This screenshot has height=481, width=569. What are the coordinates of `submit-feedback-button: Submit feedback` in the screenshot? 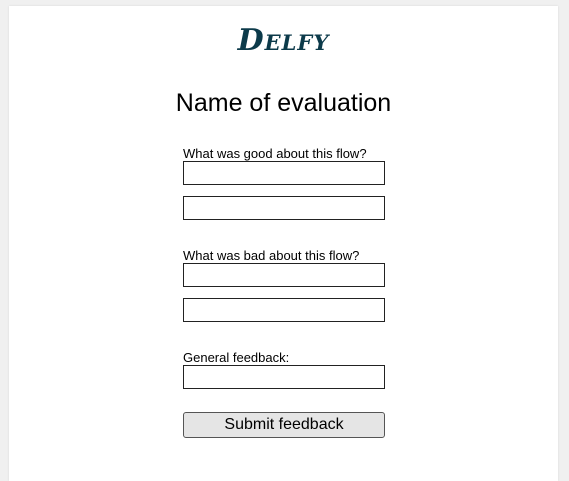 It's located at (284, 425).